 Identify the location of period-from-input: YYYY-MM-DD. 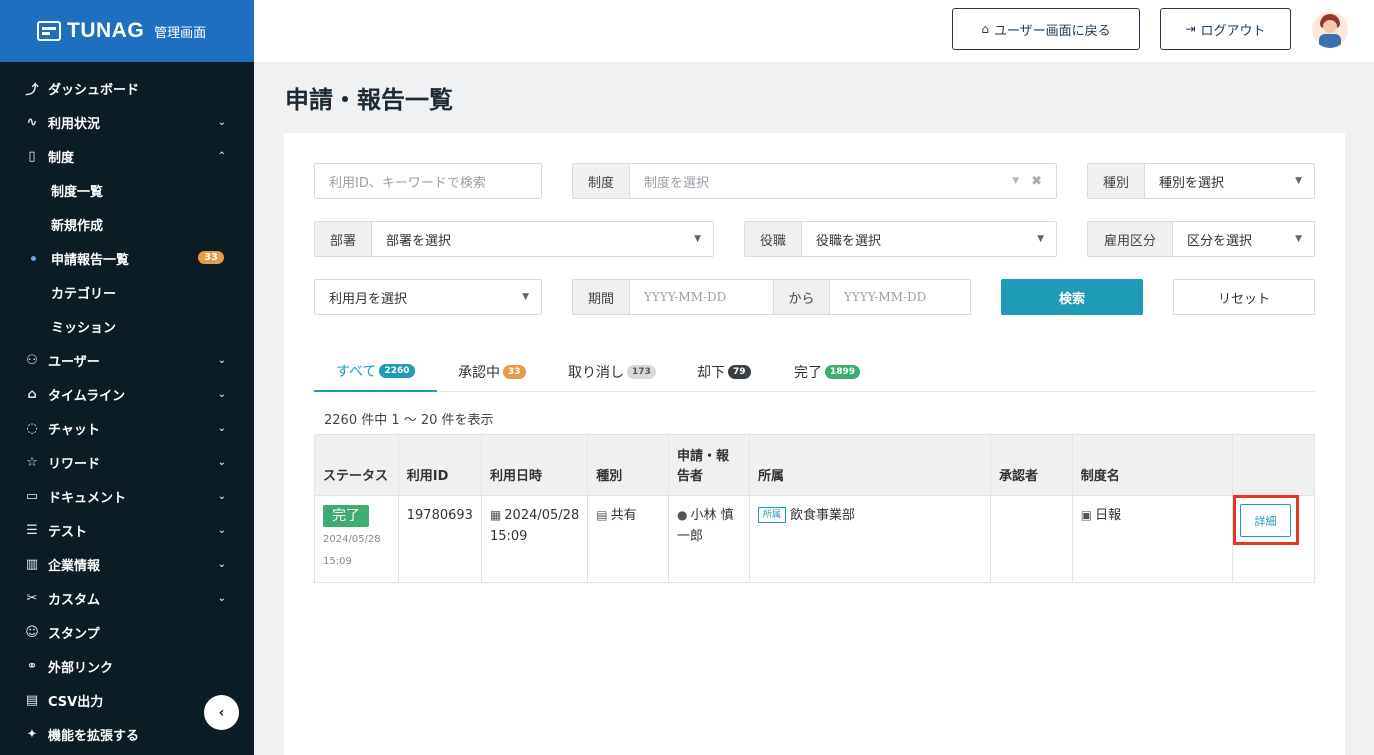
(701, 297).